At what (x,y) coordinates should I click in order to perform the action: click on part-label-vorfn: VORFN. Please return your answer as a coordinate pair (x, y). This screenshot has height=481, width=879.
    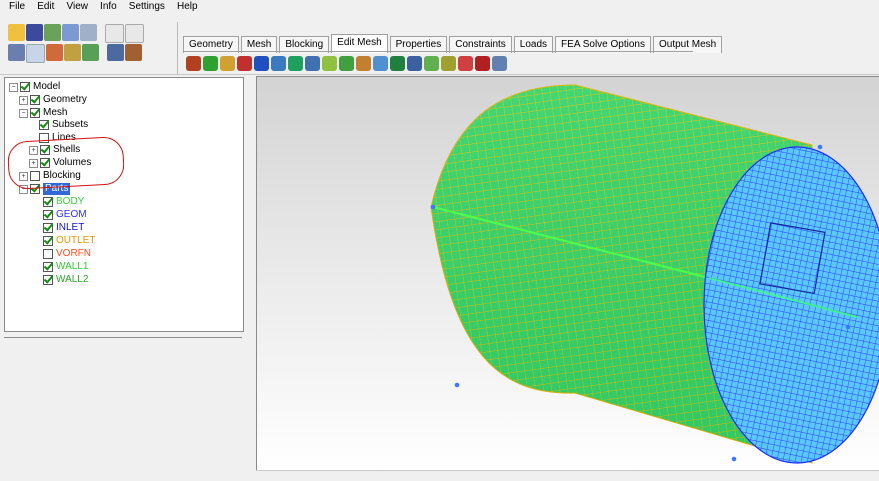
    Looking at the image, I should click on (73, 253).